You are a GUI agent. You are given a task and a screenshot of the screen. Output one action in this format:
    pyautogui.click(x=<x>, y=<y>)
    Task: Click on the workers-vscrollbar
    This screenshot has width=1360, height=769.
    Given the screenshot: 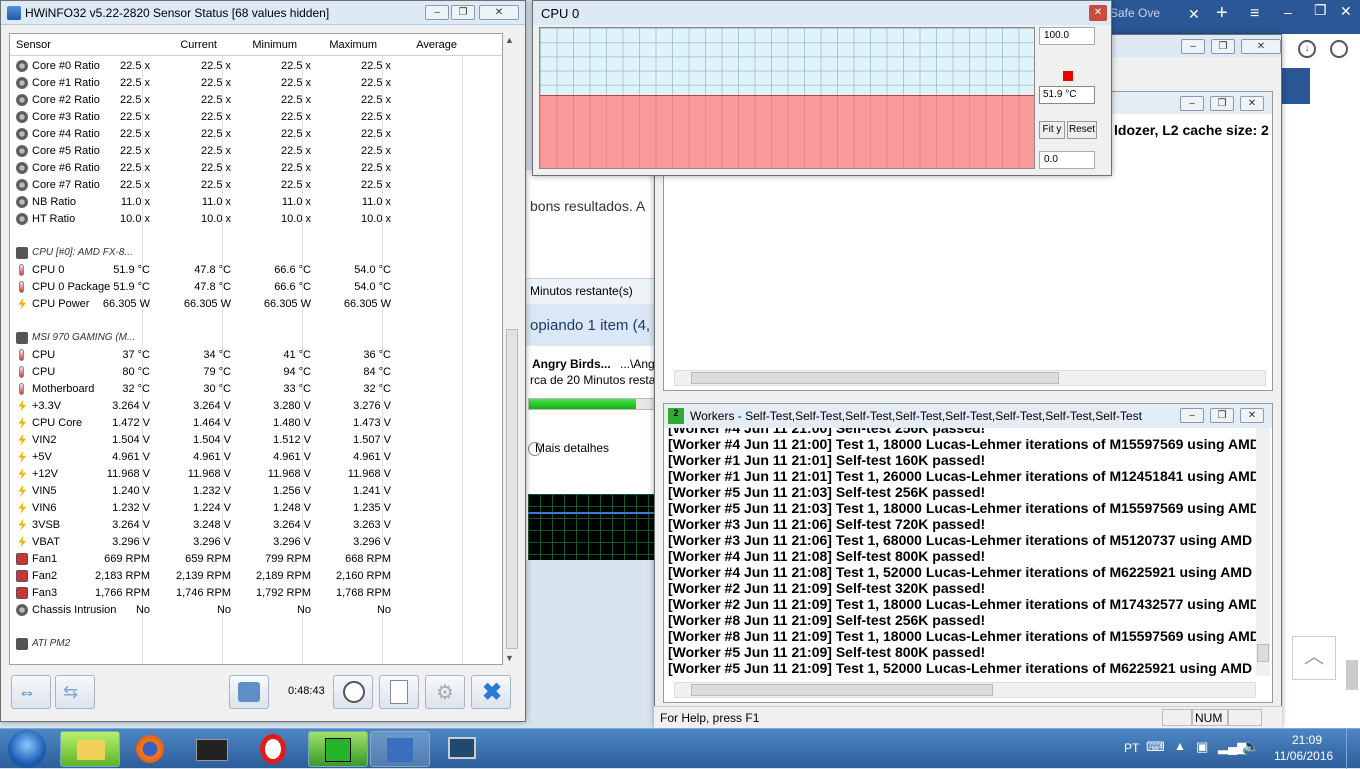 What is the action you would take?
    pyautogui.click(x=1263, y=552)
    